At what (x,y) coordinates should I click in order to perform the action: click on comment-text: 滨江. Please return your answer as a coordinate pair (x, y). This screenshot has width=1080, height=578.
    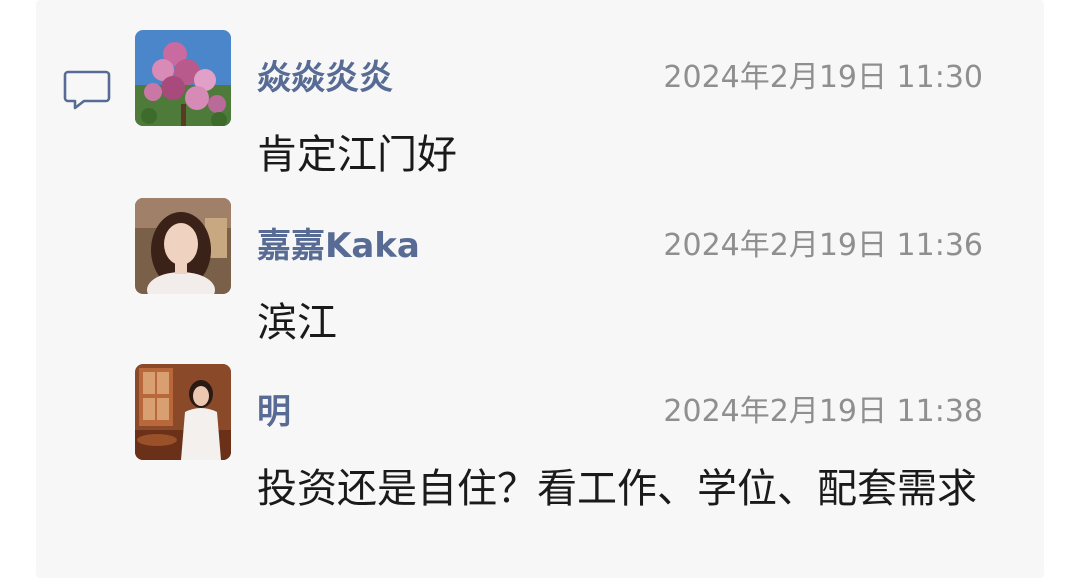
    Looking at the image, I should click on (297, 323).